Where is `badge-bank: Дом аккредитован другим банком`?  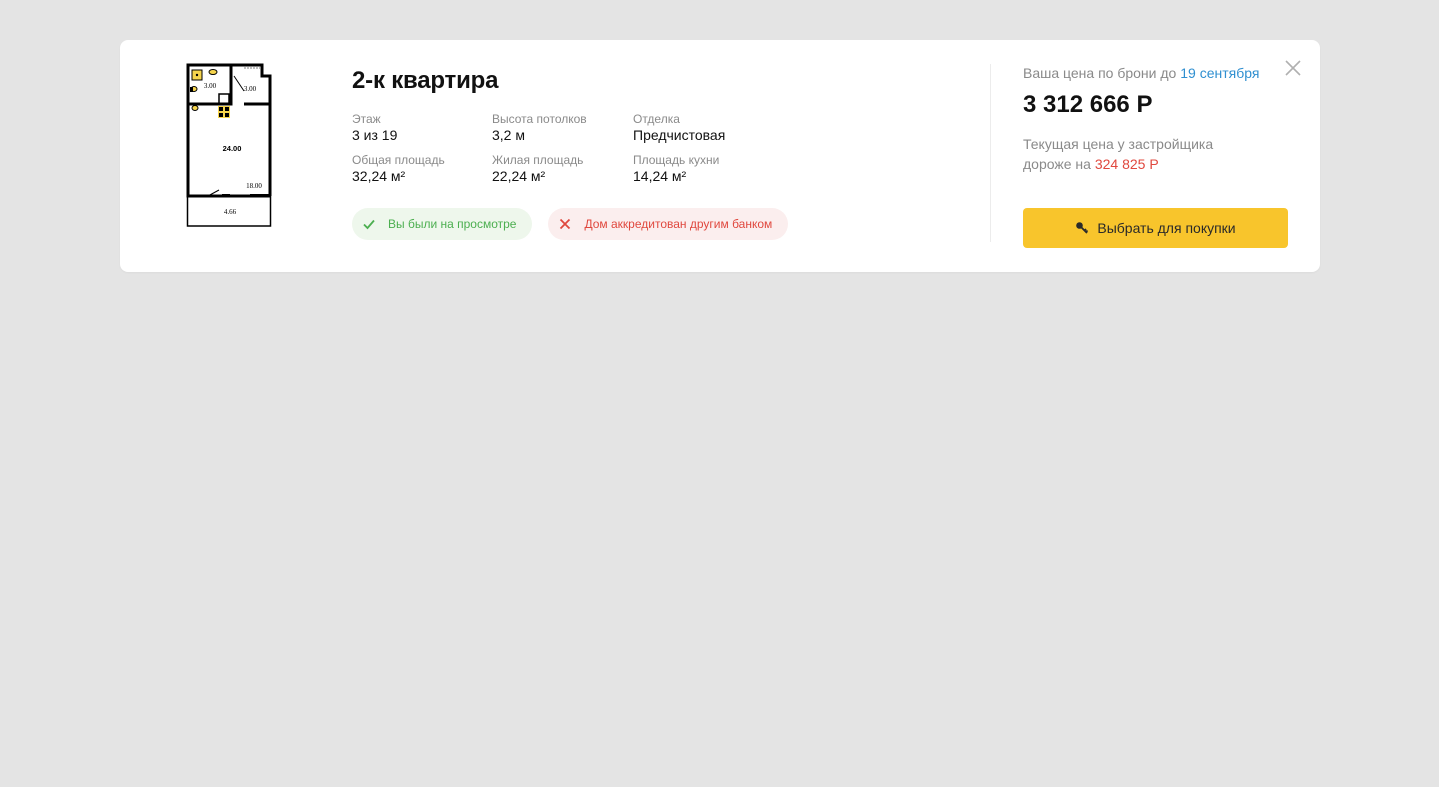 badge-bank: Дом аккредитован другим банком is located at coordinates (668, 224).